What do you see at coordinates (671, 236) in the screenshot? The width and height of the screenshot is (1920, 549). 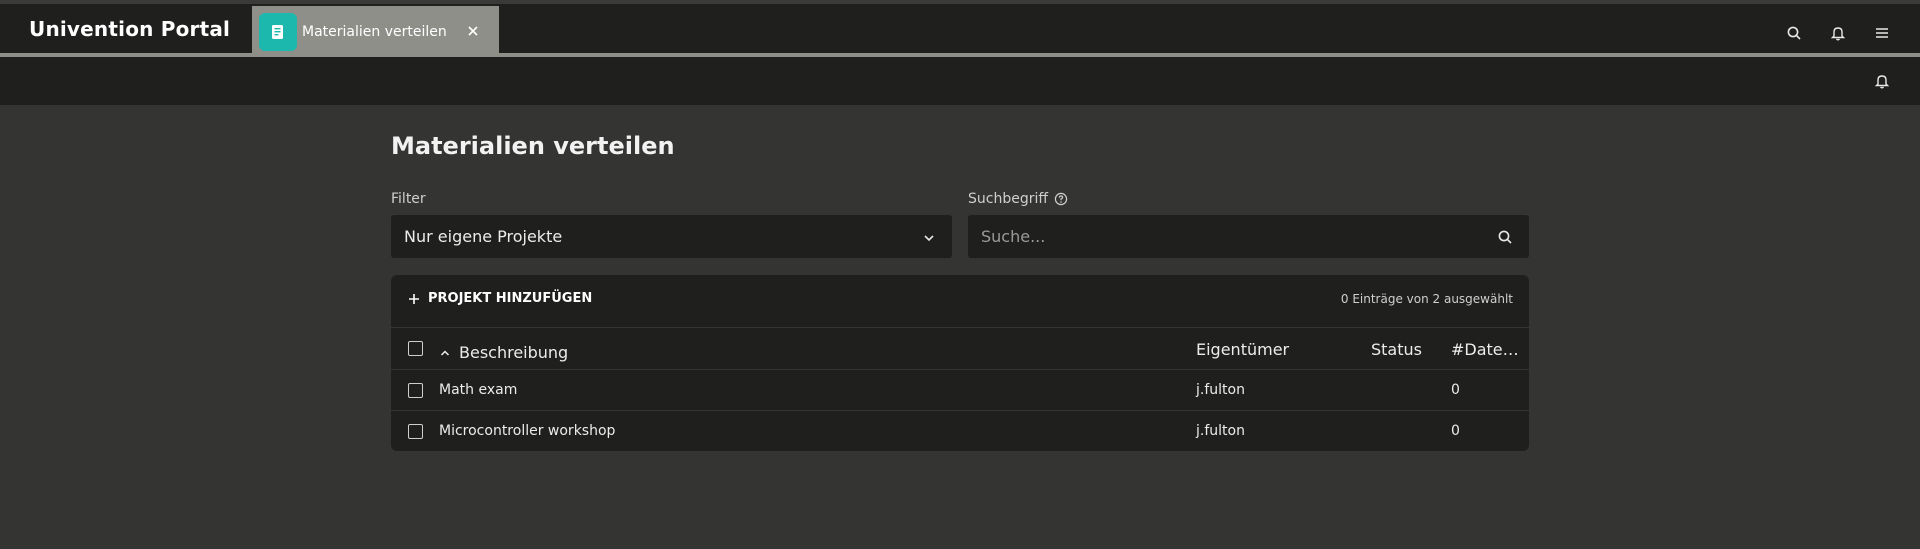 I see `filter-select: Nur eigene Projekte` at bounding box center [671, 236].